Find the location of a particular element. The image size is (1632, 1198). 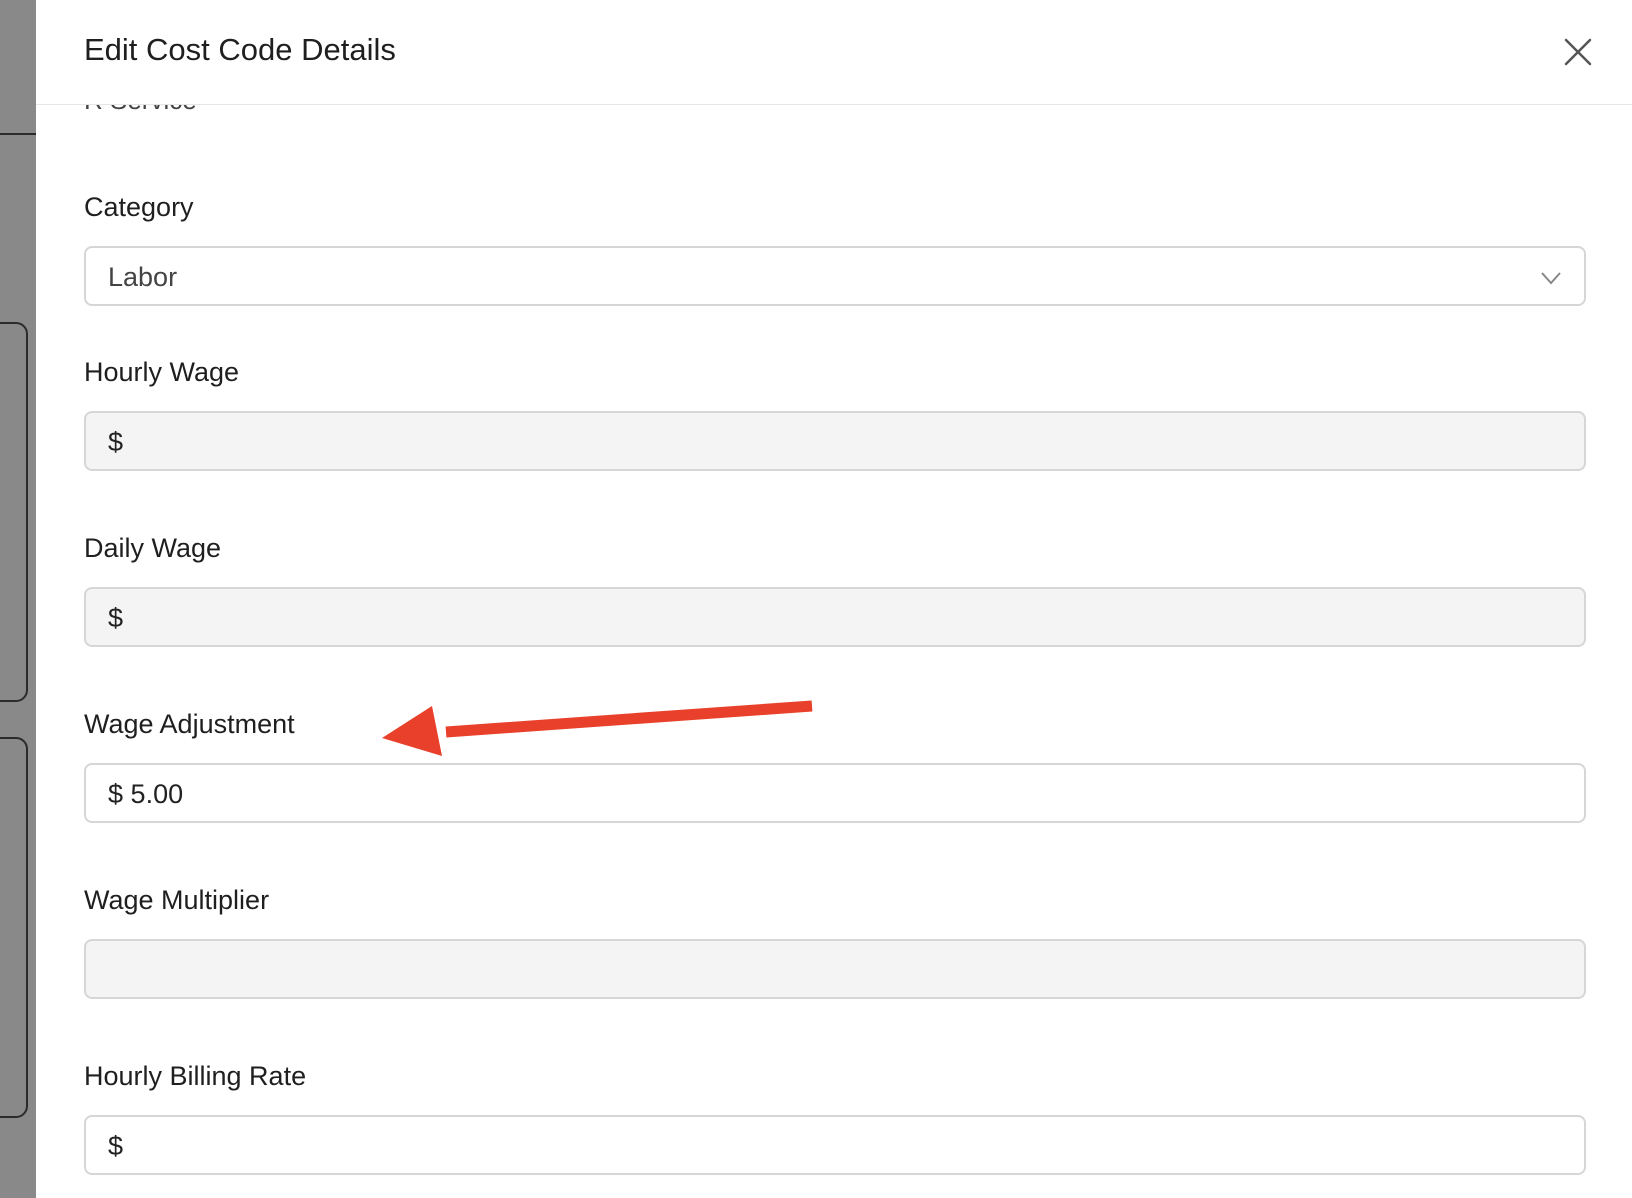

daily-wage-label: Daily Wage is located at coordinates (153, 548).